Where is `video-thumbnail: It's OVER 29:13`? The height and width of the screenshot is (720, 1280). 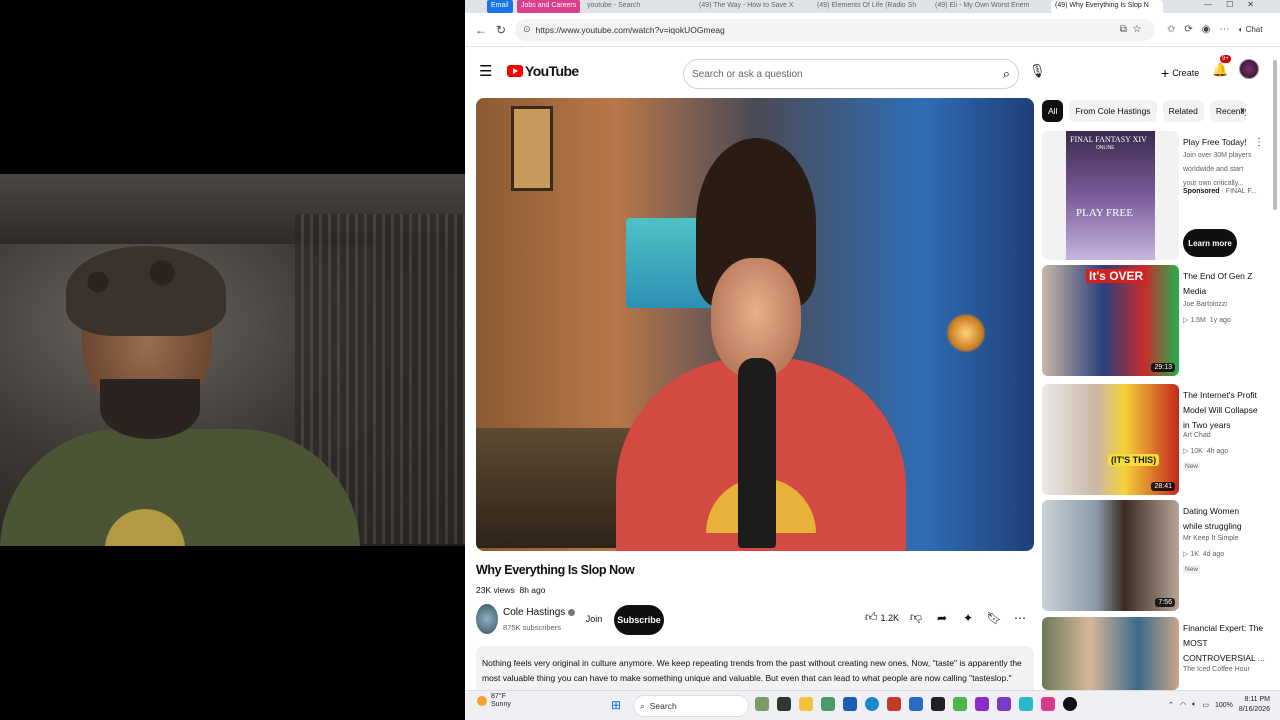
video-thumbnail: It's OVER 29:13 is located at coordinates (1110, 320).